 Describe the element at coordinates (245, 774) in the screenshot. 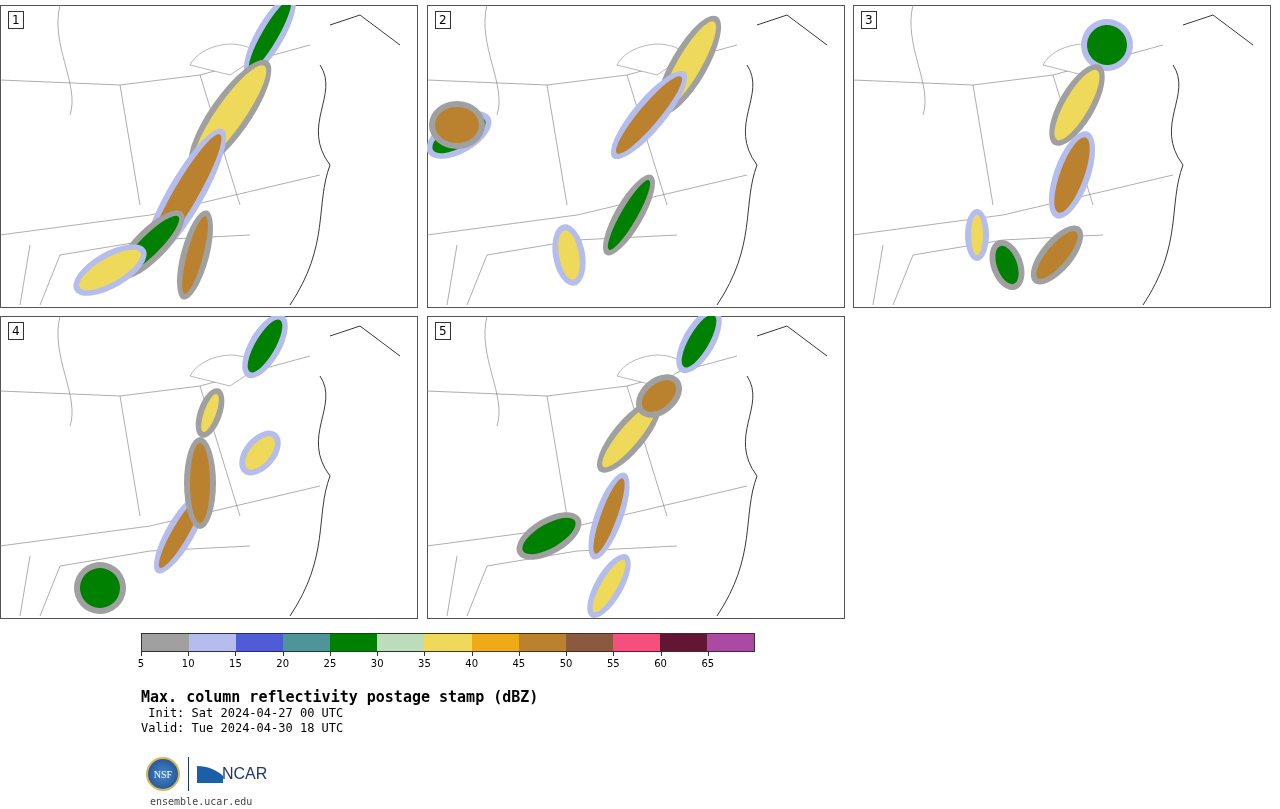

I see `ncar-logo: NCAR` at that location.